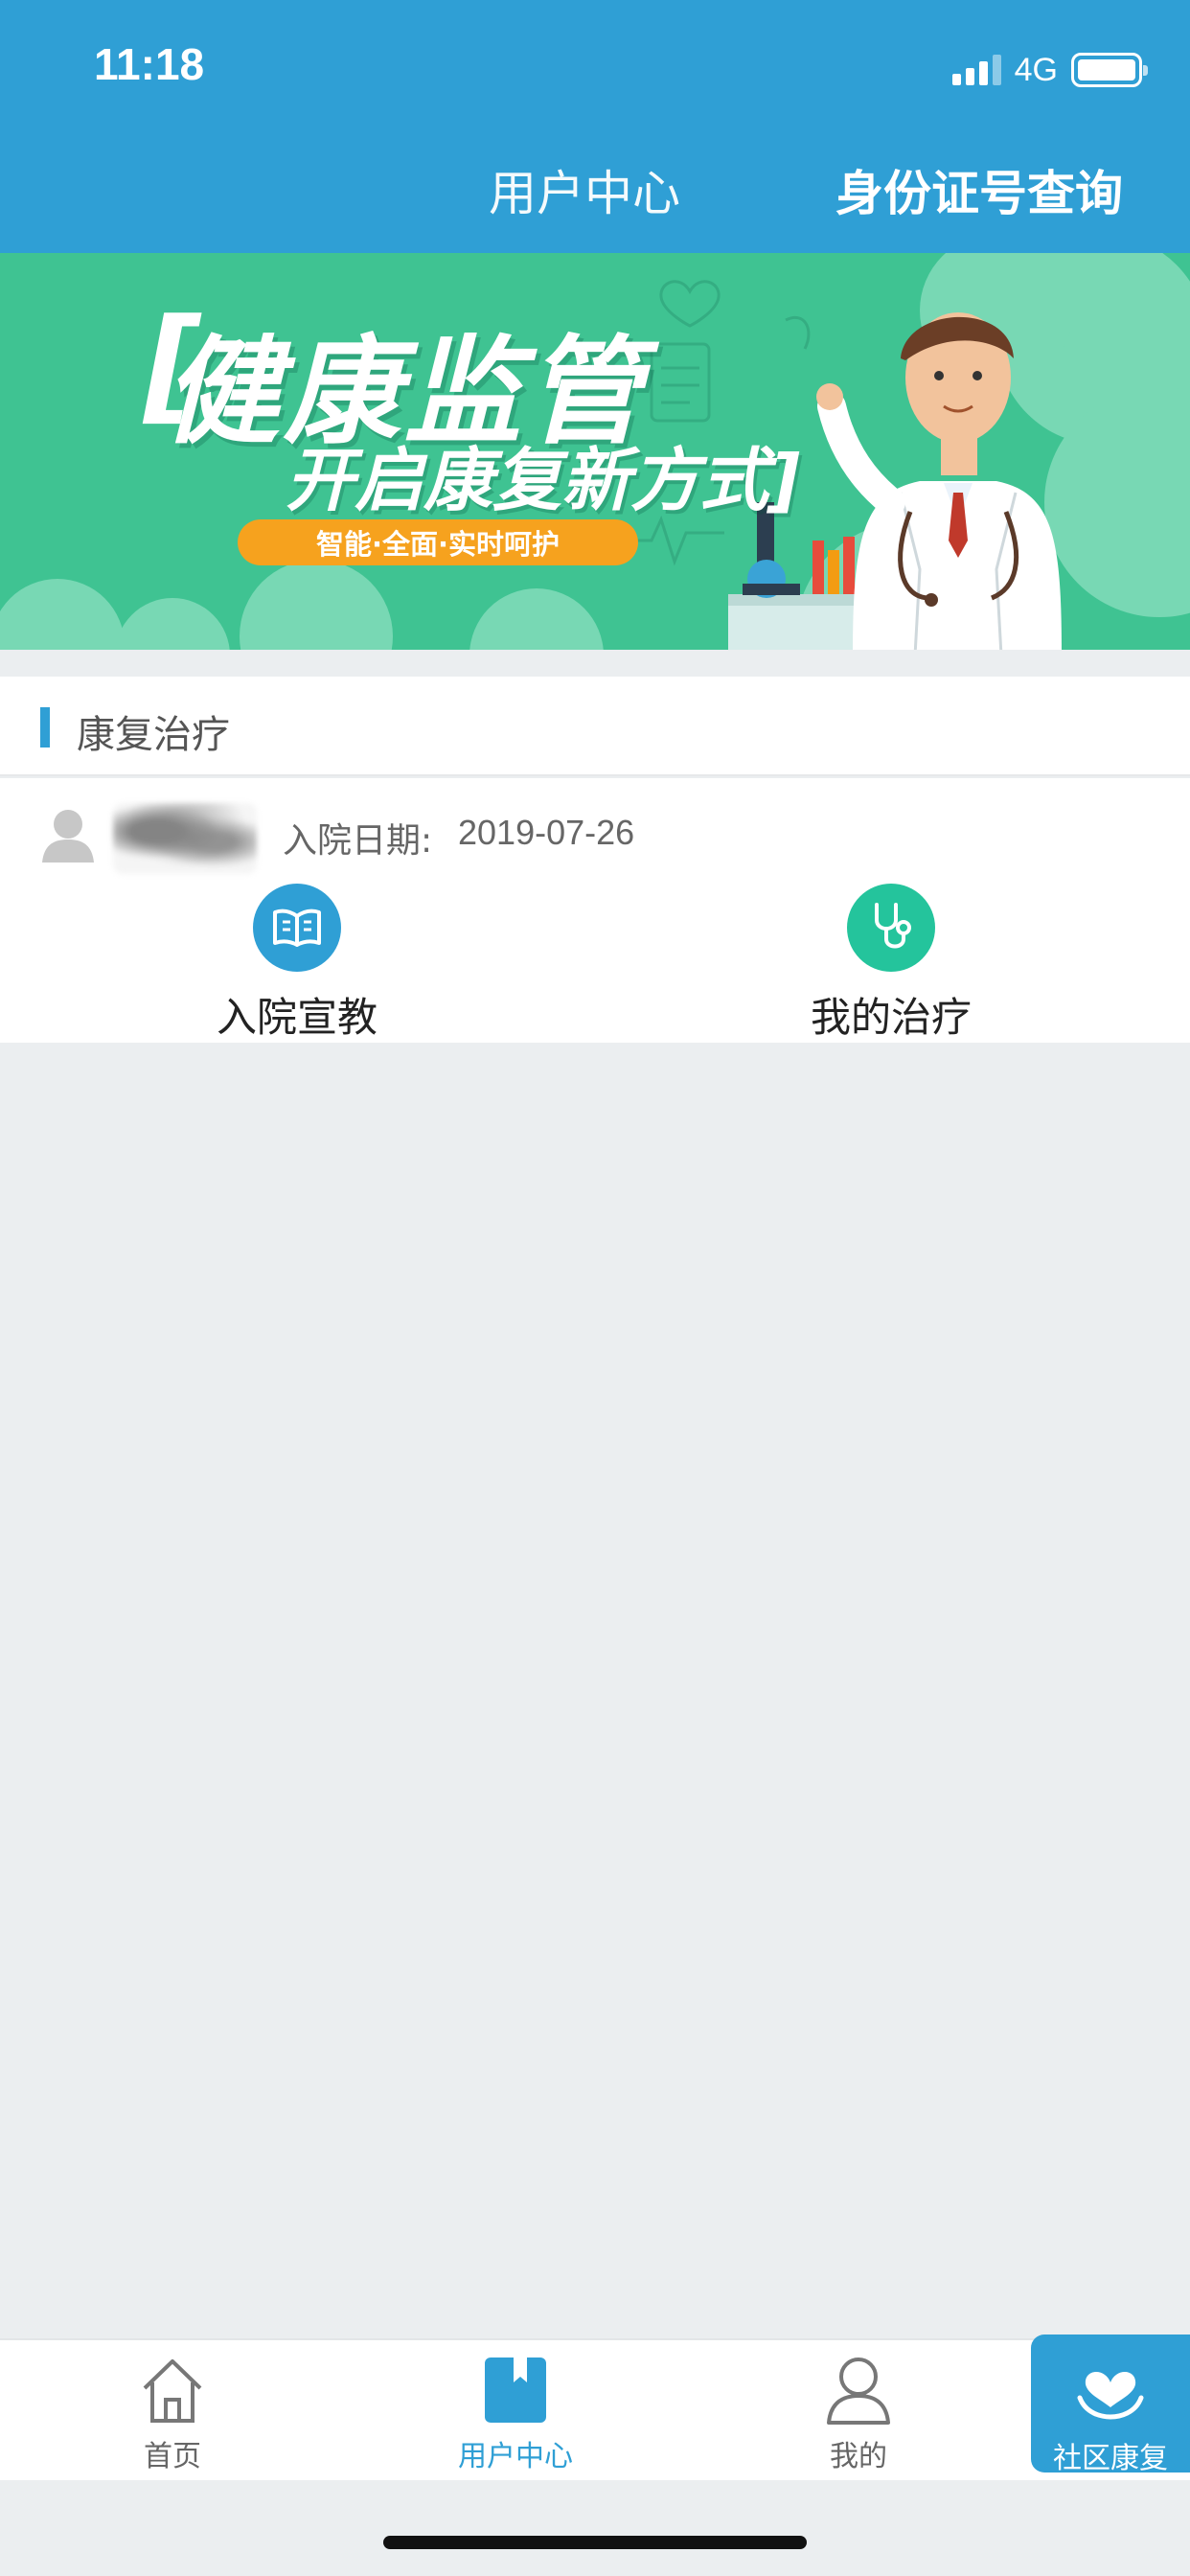  I want to click on admission-education-button: 入院宣教, so click(297, 962).